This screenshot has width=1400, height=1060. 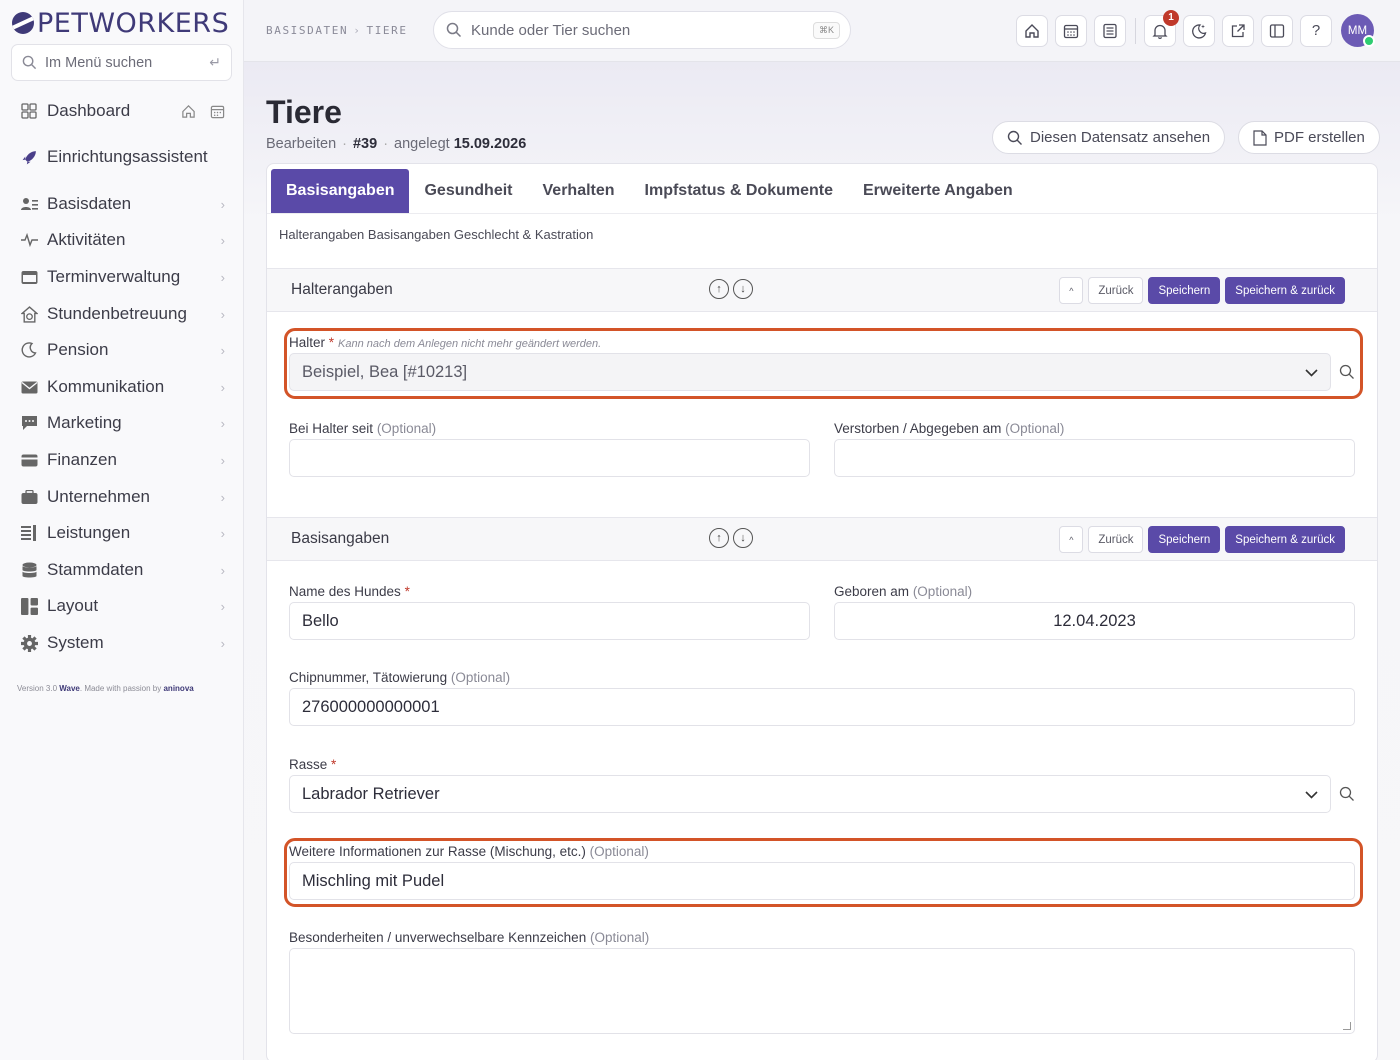 I want to click on rocket-icon, so click(x=29, y=157).